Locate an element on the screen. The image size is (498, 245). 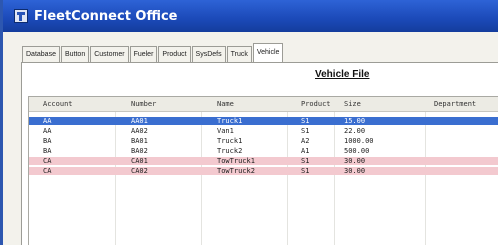
table-cell-name: Van1 is located at coordinates (225, 131).